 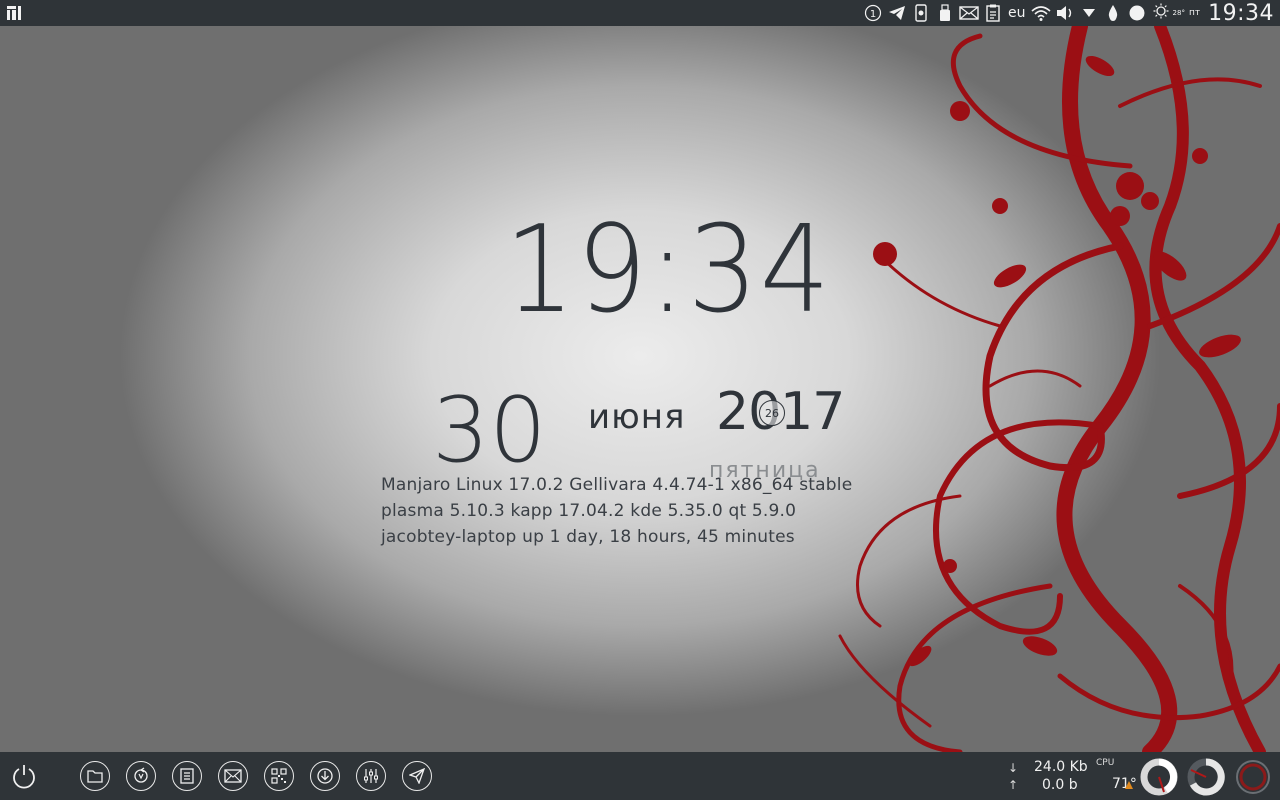 I want to click on qr-launcher, so click(x=279, y=776).